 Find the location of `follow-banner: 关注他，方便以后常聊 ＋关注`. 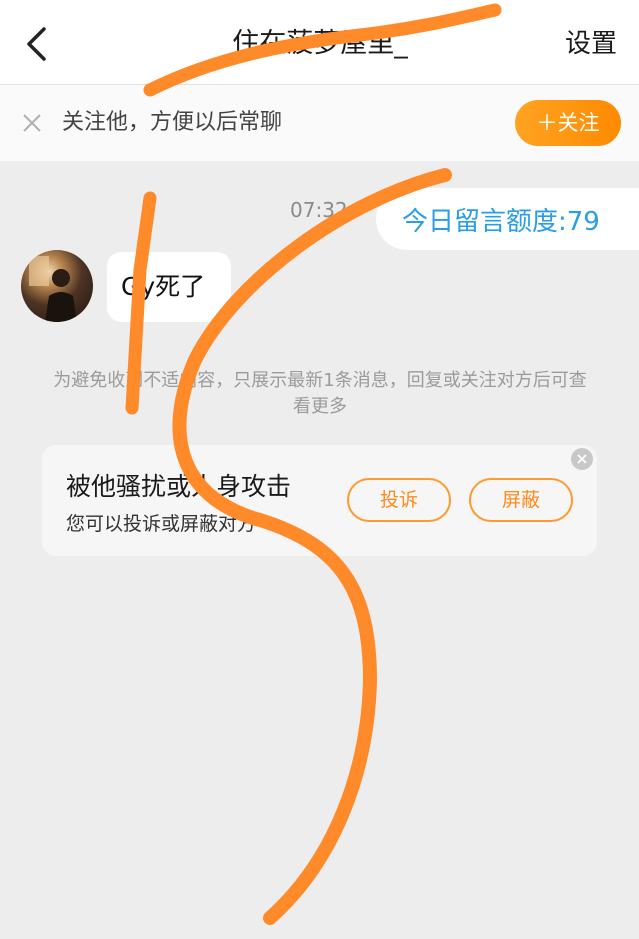

follow-banner: 关注他，方便以后常聊 ＋关注 is located at coordinates (319, 123).